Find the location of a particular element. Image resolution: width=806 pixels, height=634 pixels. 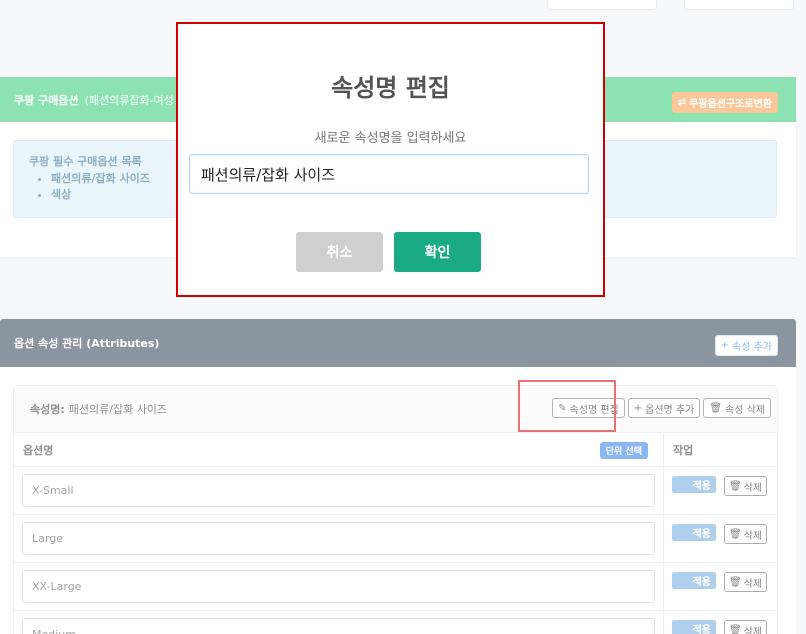

modal-title: 속성명 편집 is located at coordinates (390, 88).